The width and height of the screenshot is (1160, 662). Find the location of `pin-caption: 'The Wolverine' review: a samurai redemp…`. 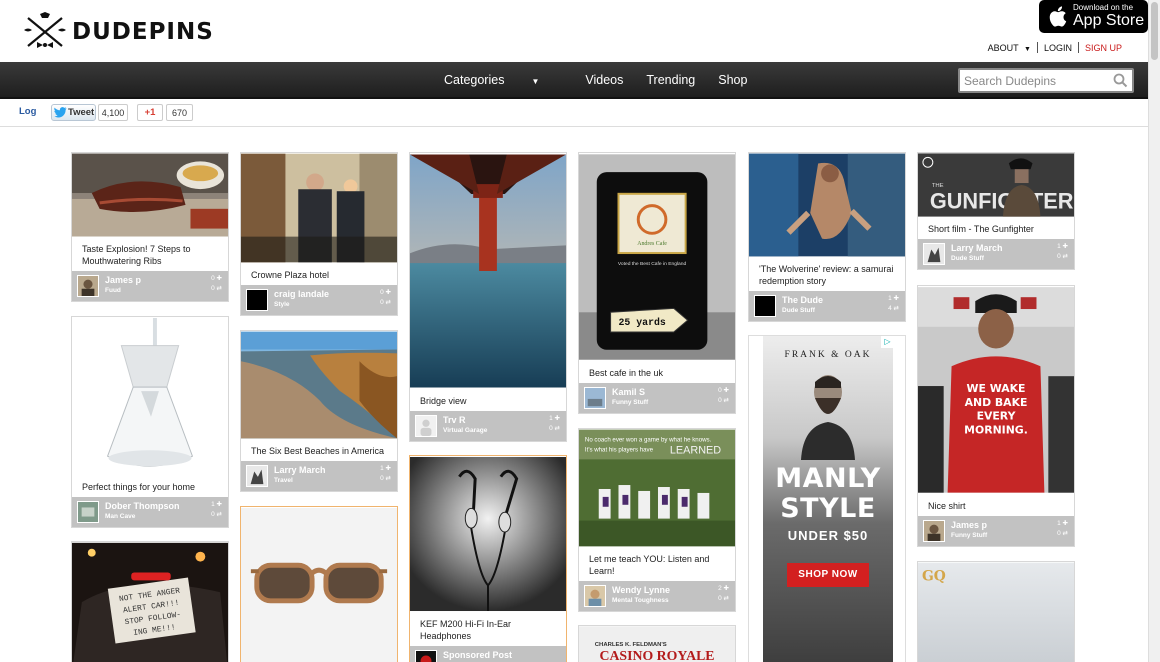

pin-caption: 'The Wolverine' review: a samurai redemp… is located at coordinates (827, 274).